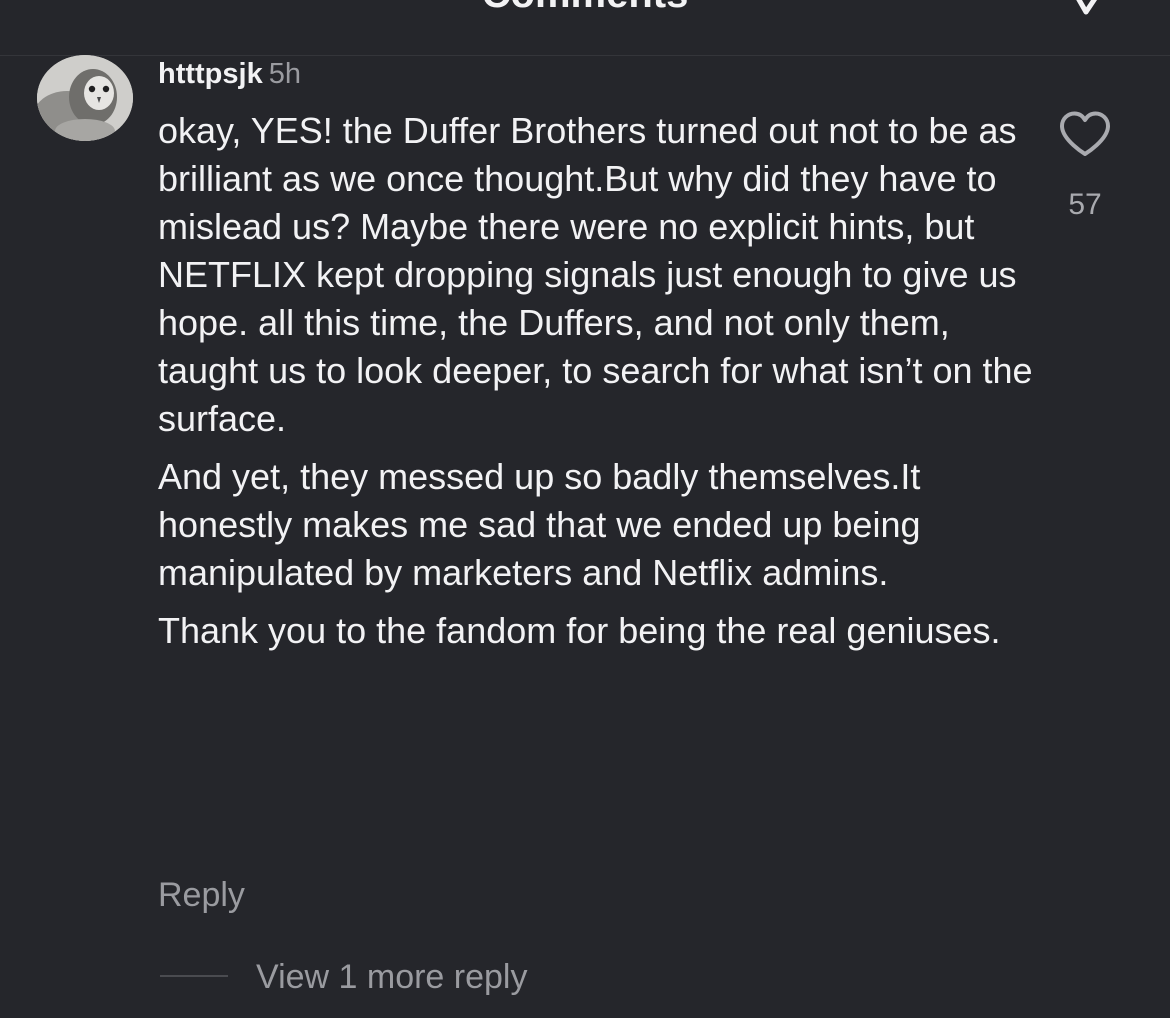  Describe the element at coordinates (194, 976) in the screenshot. I see `replies-divider` at that location.